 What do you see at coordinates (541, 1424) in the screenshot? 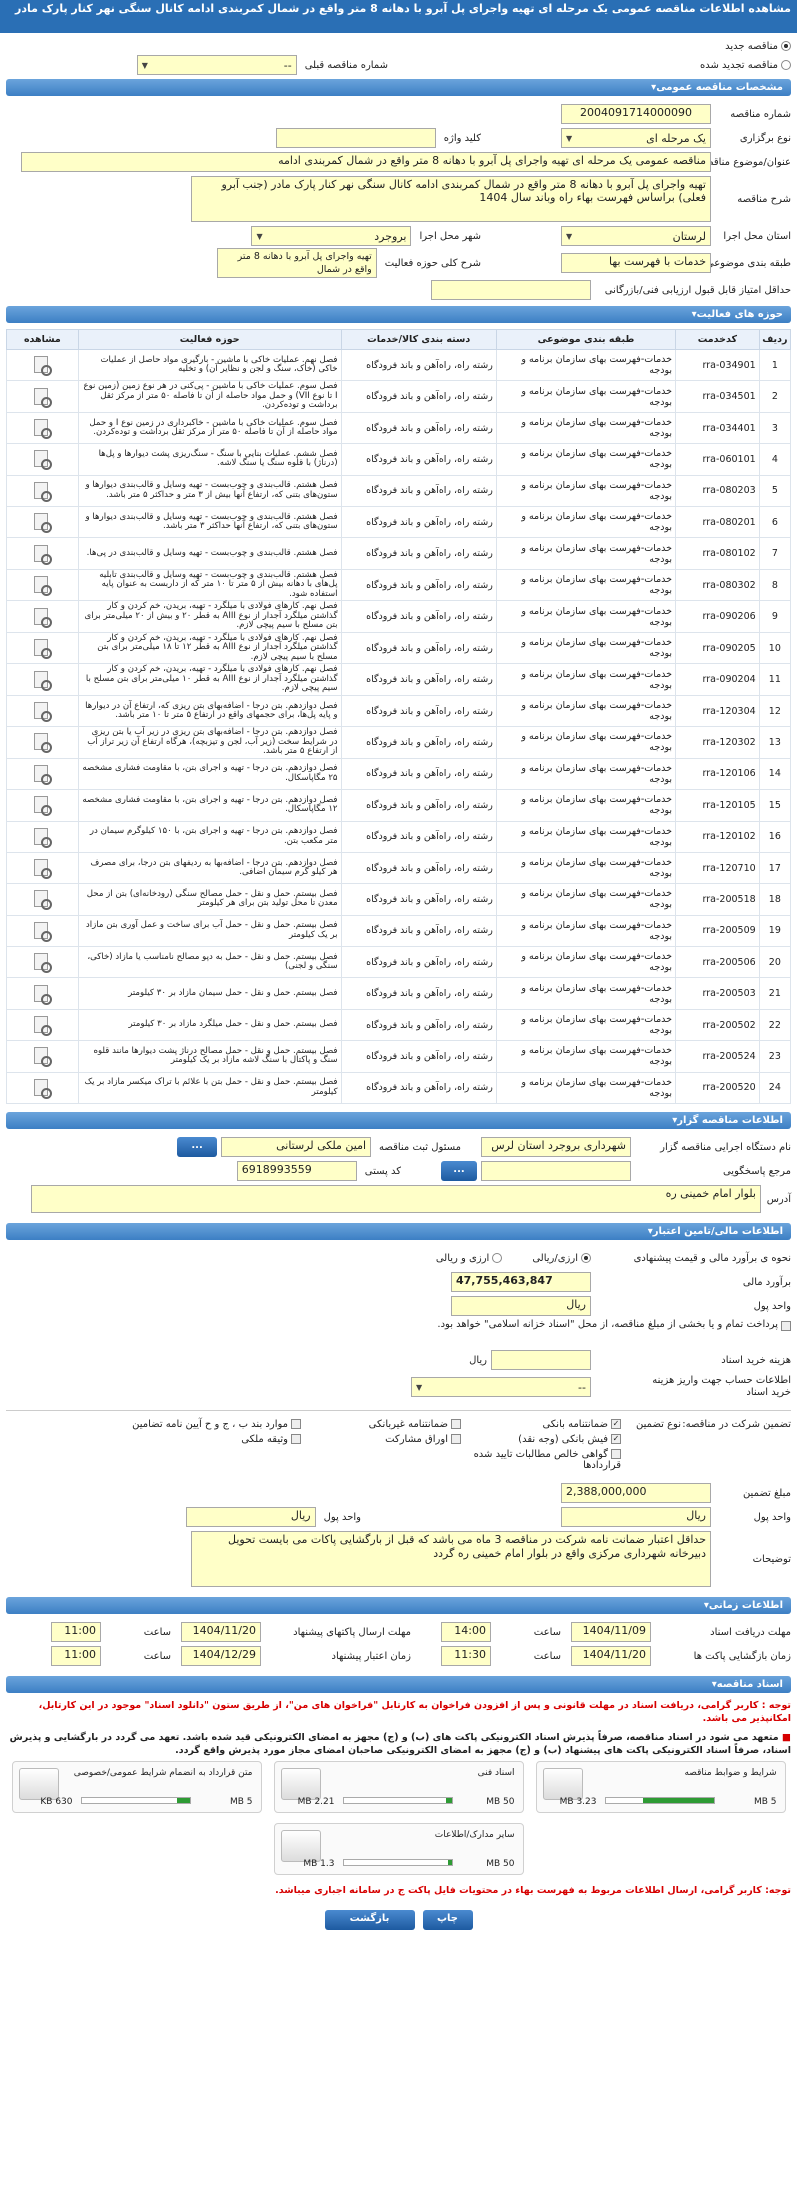
I see `guarantee-option: ✓ضمانتنامه بانکی` at bounding box center [541, 1424].